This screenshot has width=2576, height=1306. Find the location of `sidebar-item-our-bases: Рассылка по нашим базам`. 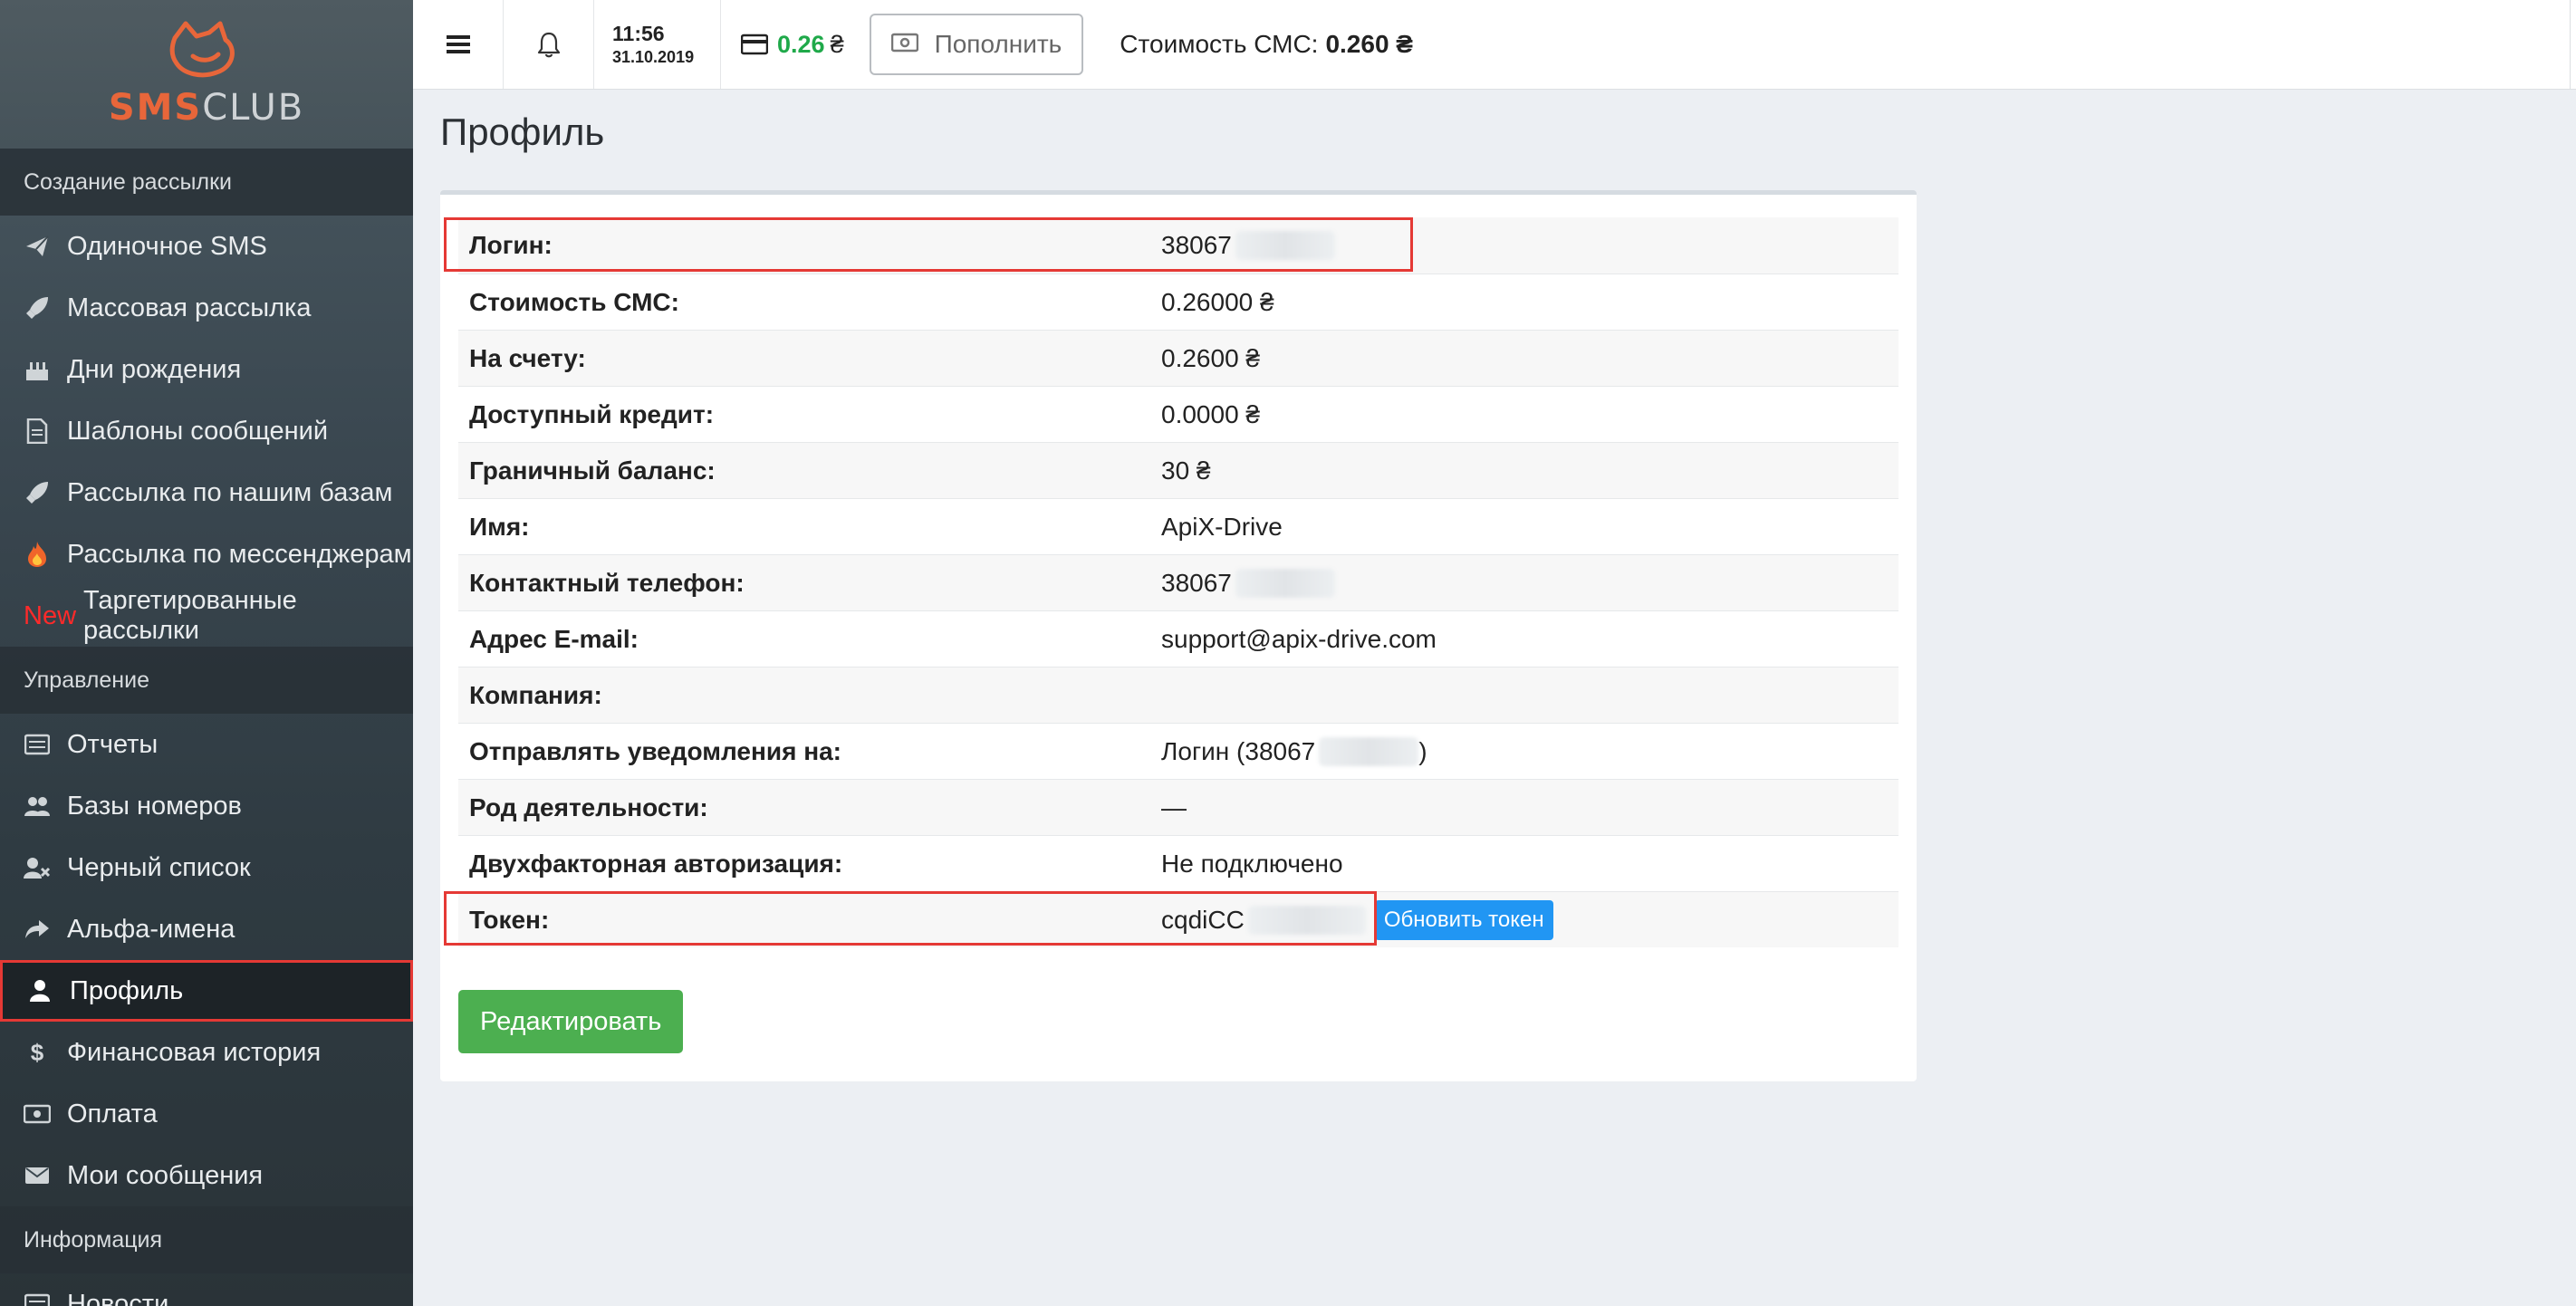

sidebar-item-our-bases: Рассылка по нашим базам is located at coordinates (206, 492).